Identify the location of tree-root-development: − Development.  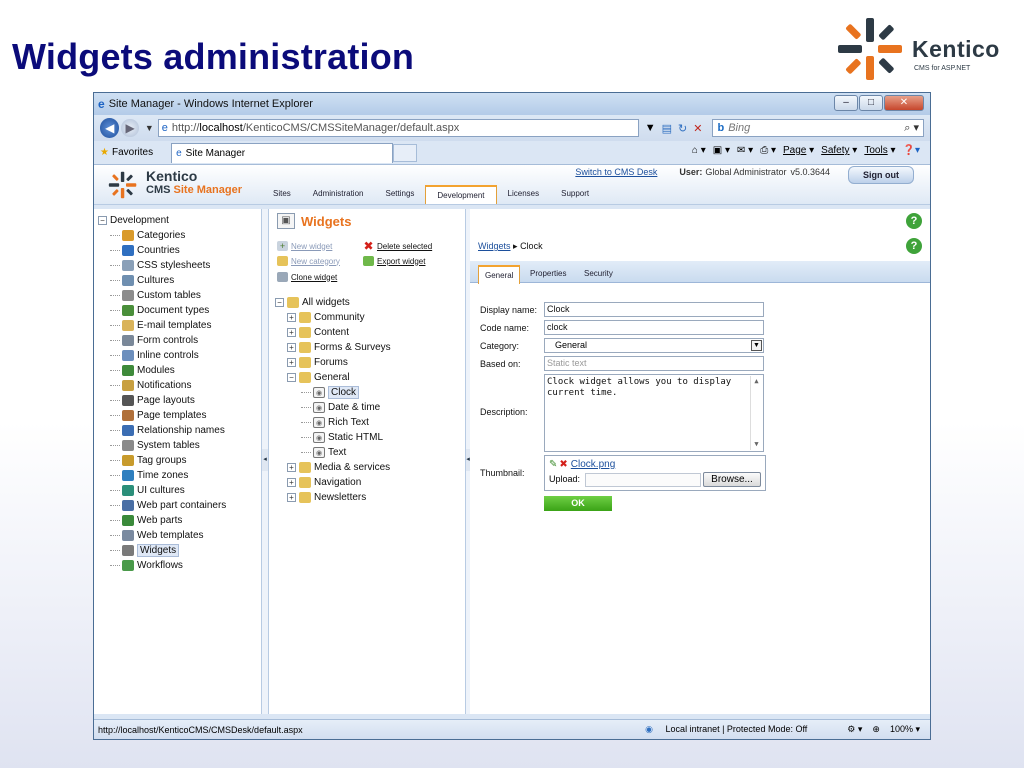
(179, 220).